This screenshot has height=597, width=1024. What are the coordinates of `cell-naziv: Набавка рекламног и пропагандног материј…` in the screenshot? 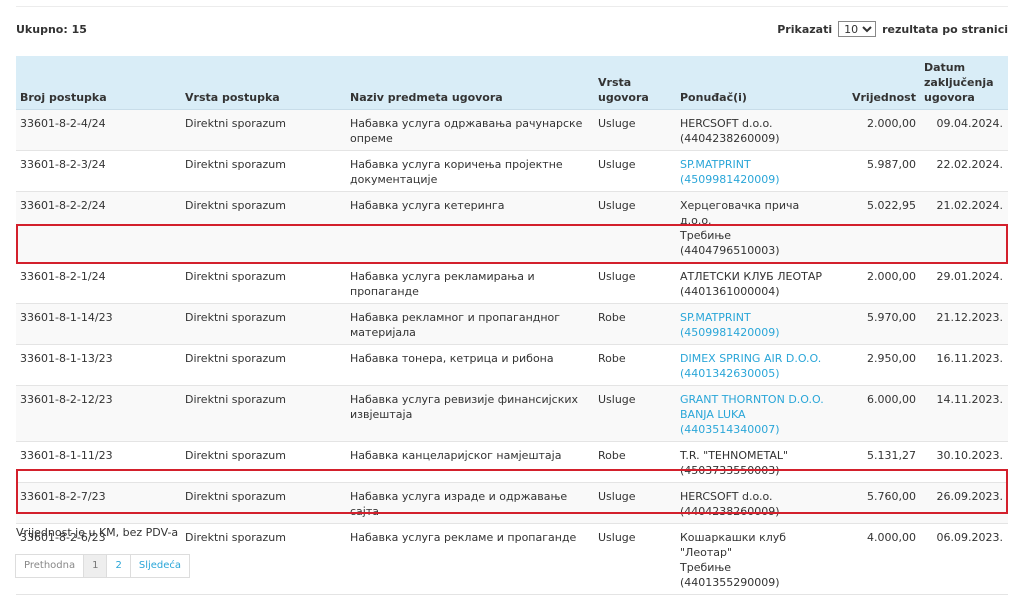 It's located at (470, 324).